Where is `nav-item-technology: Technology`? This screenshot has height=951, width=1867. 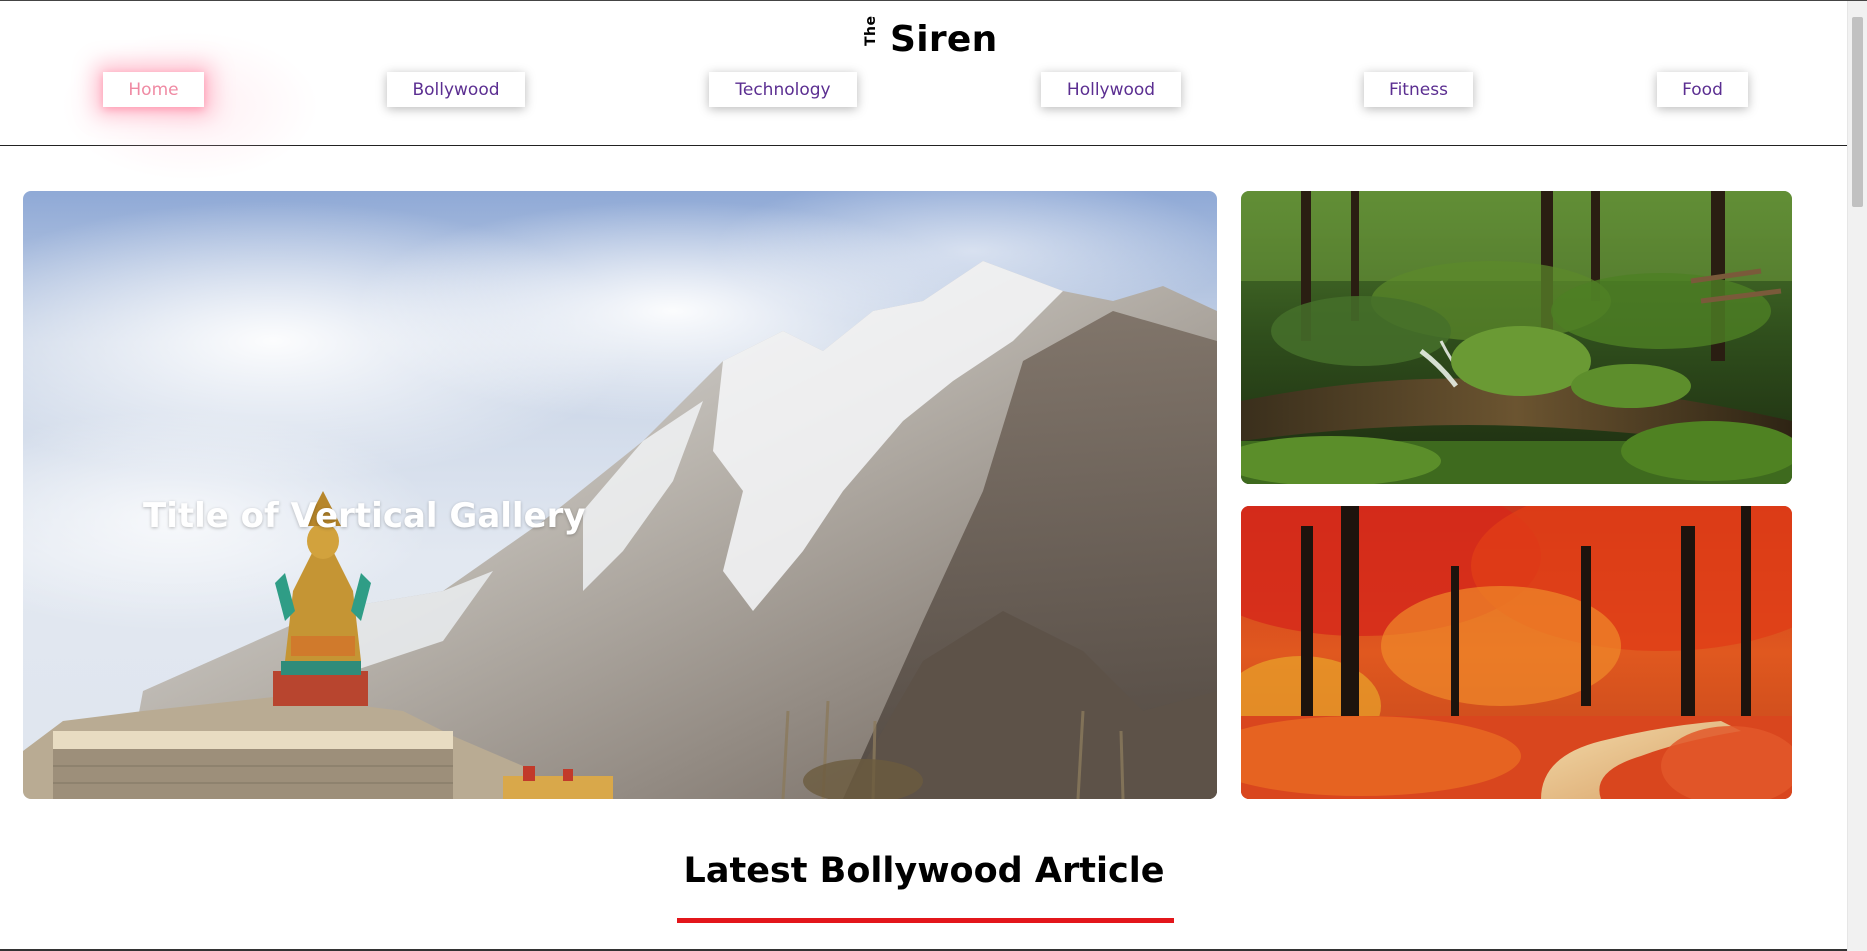
nav-item-technology: Technology is located at coordinates (783, 89).